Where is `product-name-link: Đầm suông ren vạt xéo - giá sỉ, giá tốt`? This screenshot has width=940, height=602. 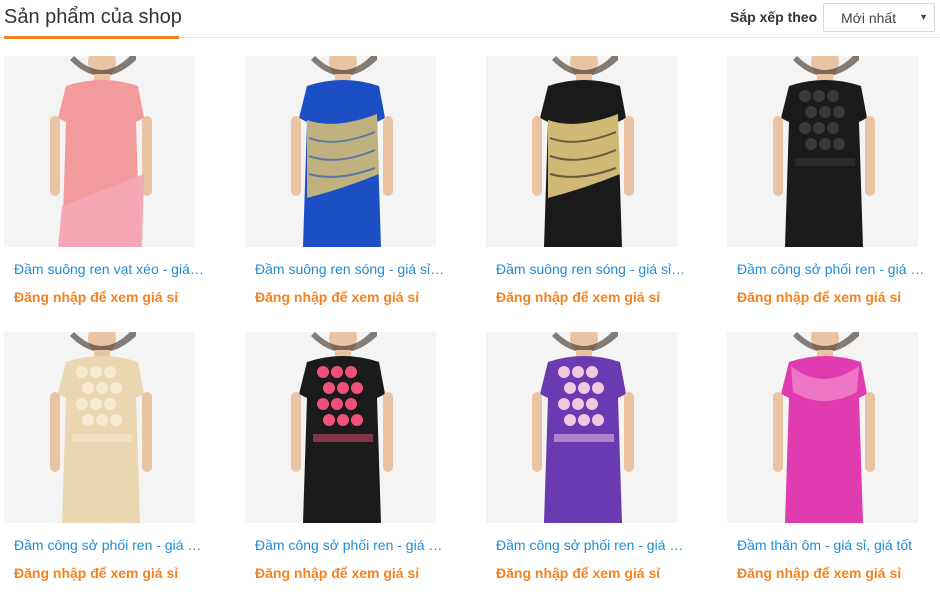 product-name-link: Đầm suông ren vạt xéo - giá sỉ, giá tốt is located at coordinates (109, 269).